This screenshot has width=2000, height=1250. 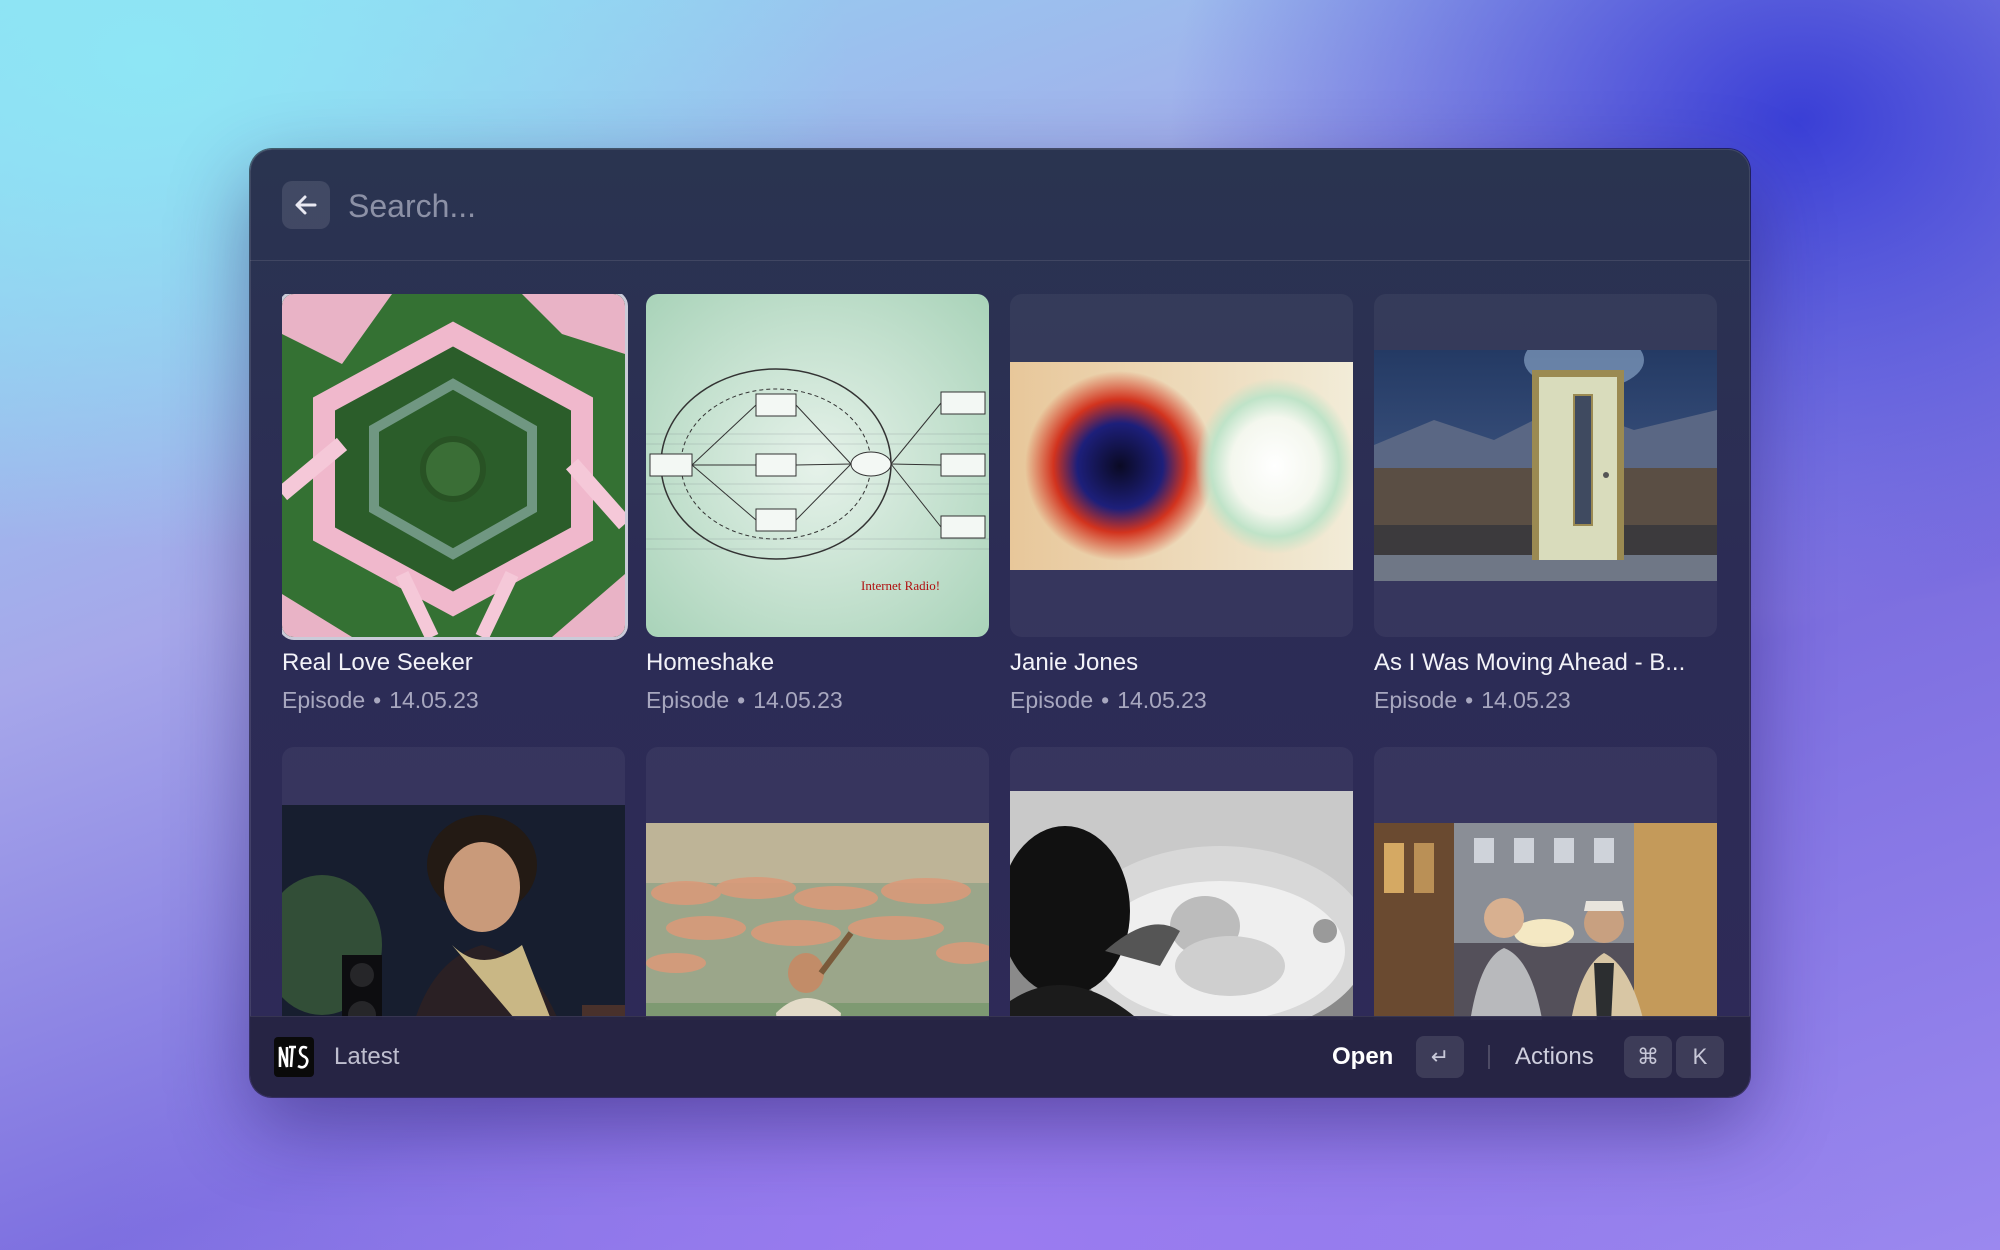 I want to click on artwork-gradient-blur, so click(x=1181, y=466).